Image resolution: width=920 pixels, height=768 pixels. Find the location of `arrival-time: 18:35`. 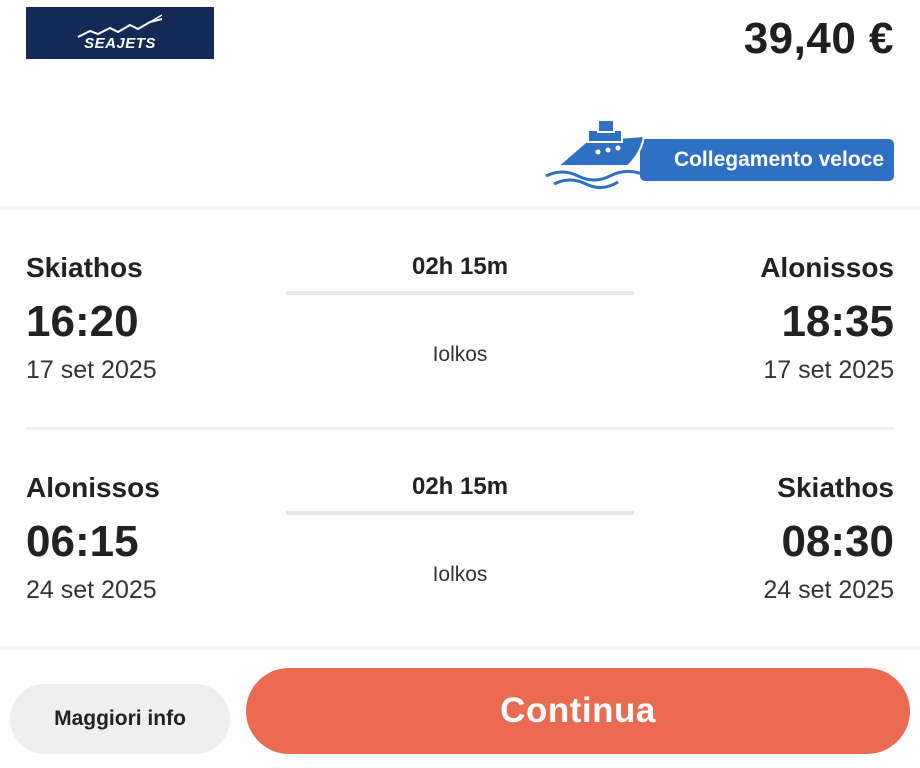

arrival-time: 18:35 is located at coordinates (837, 321).